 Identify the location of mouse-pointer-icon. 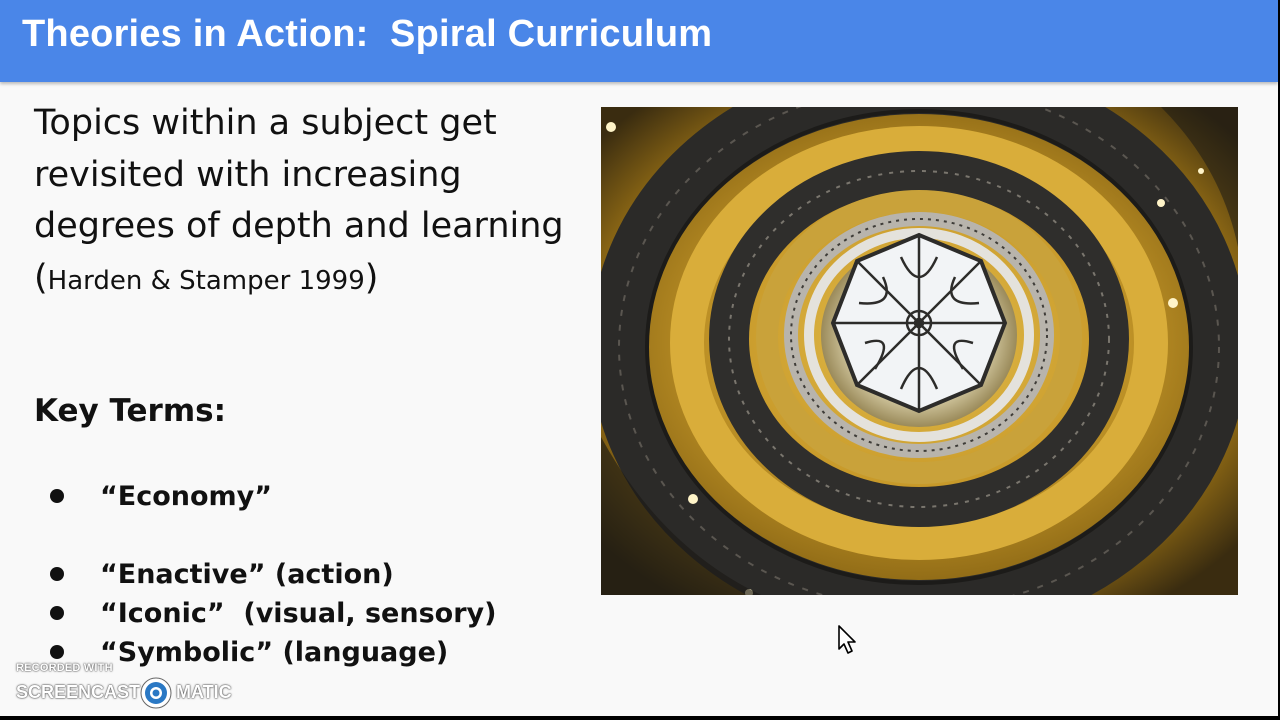
(847, 639).